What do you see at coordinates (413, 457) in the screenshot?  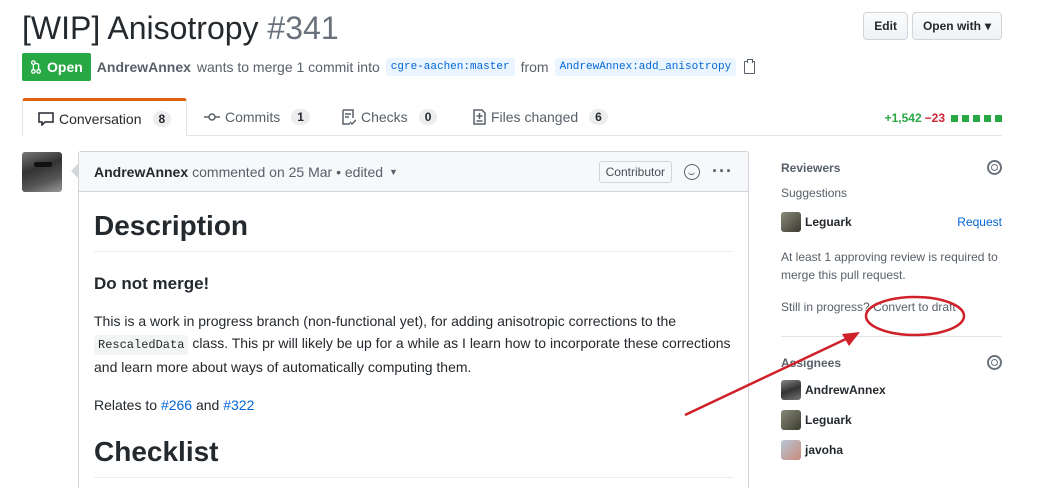 I see `heading-checklist: Checklist` at bounding box center [413, 457].